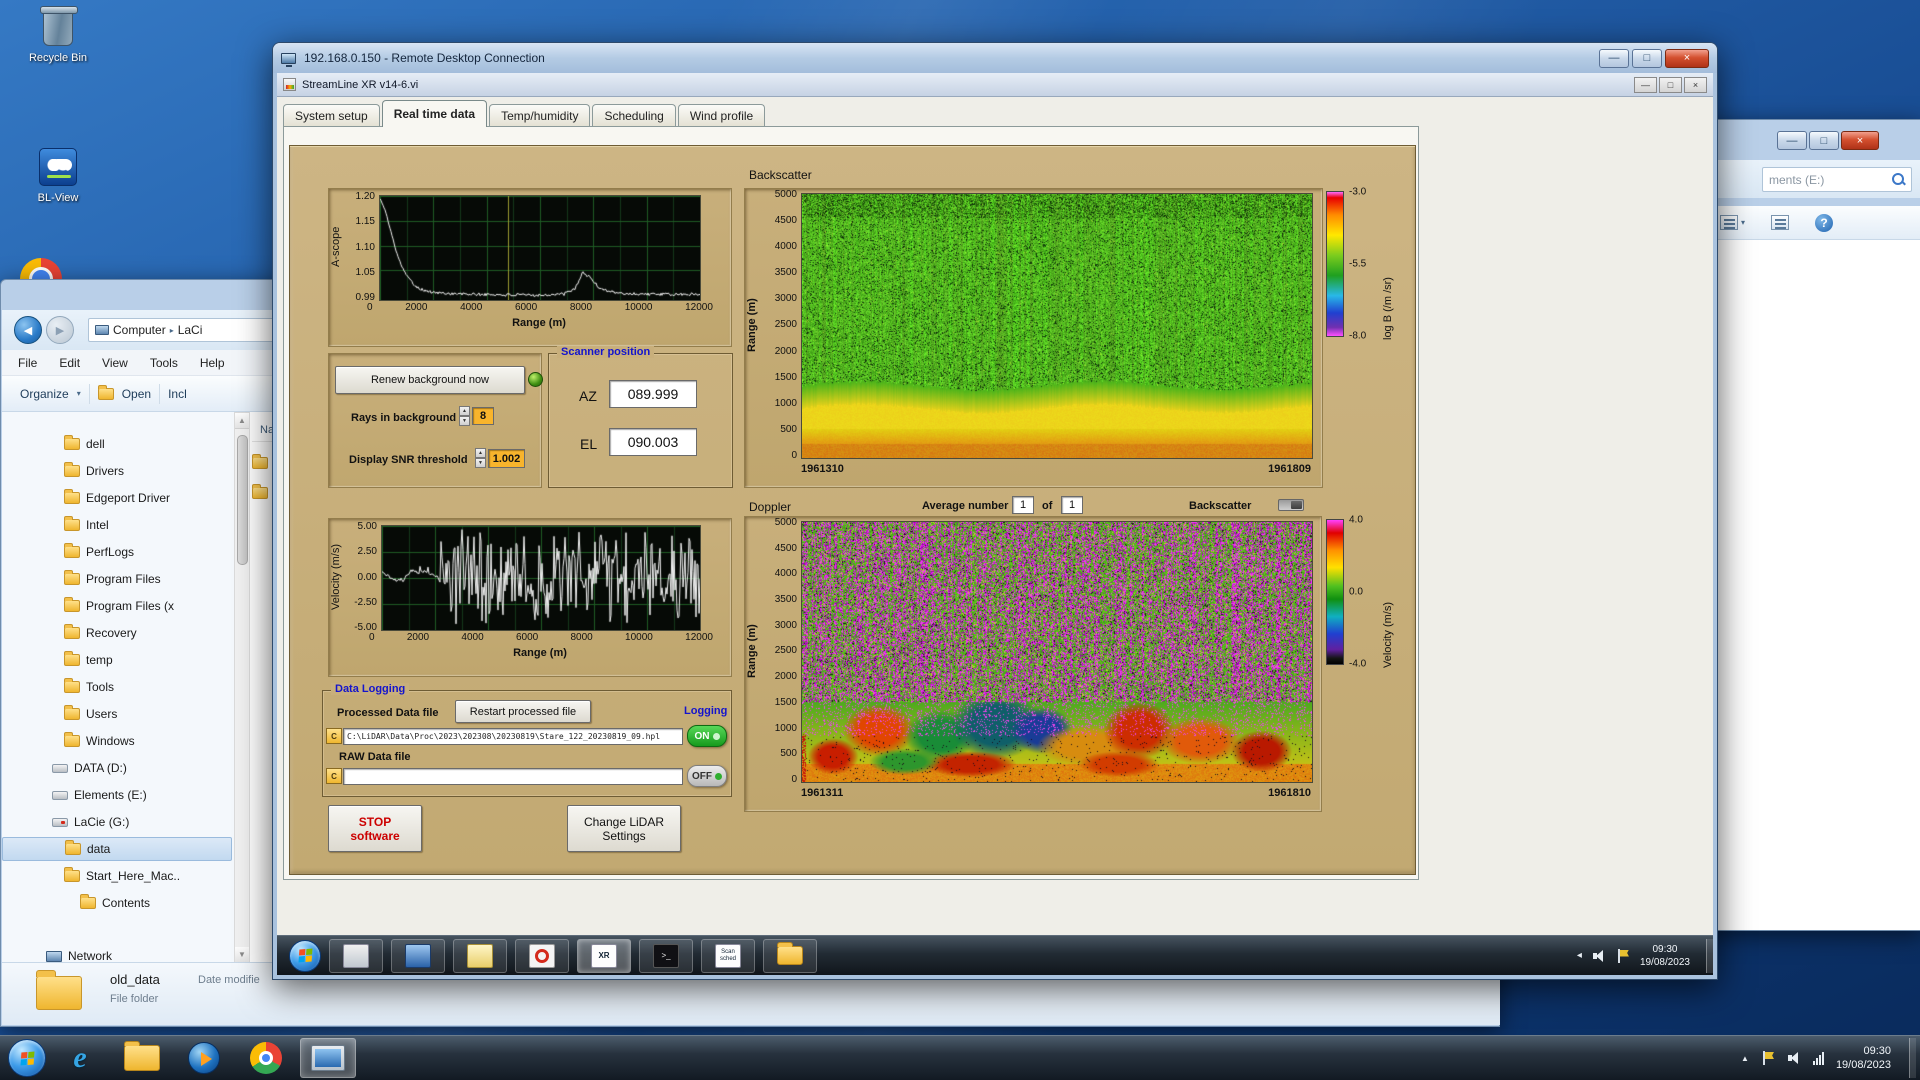 The width and height of the screenshot is (1920, 1080). I want to click on tree-item-temp: temp, so click(117, 660).